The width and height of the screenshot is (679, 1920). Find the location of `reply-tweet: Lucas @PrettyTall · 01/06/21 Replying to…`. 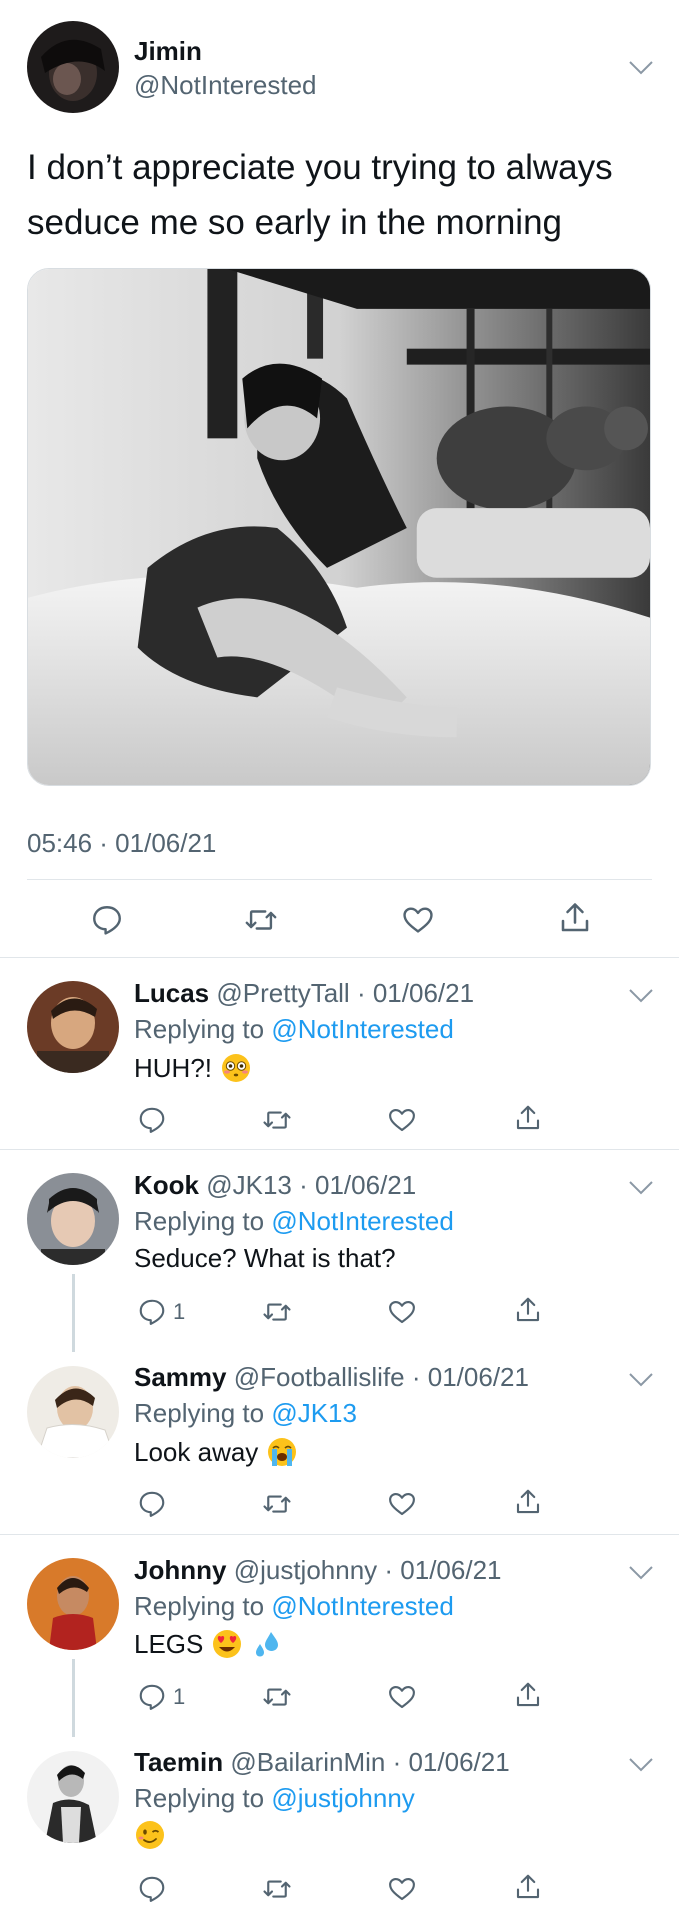

reply-tweet: Lucas @PrettyTall · 01/06/21 Replying to… is located at coordinates (339, 1054).